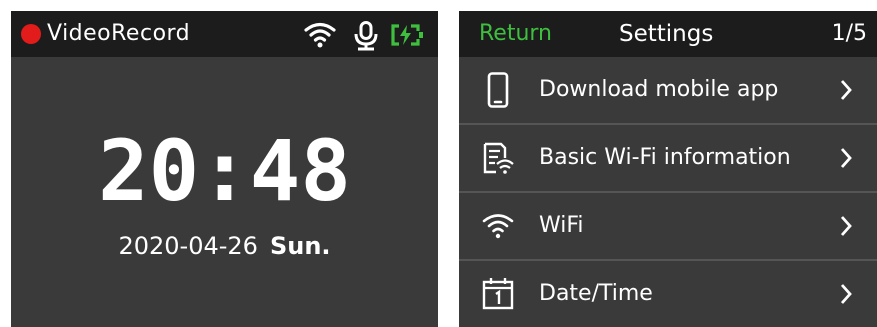 This screenshot has width=877, height=327. Describe the element at coordinates (665, 157) in the screenshot. I see `menu-item-label: Basic Wi-Fi information` at that location.